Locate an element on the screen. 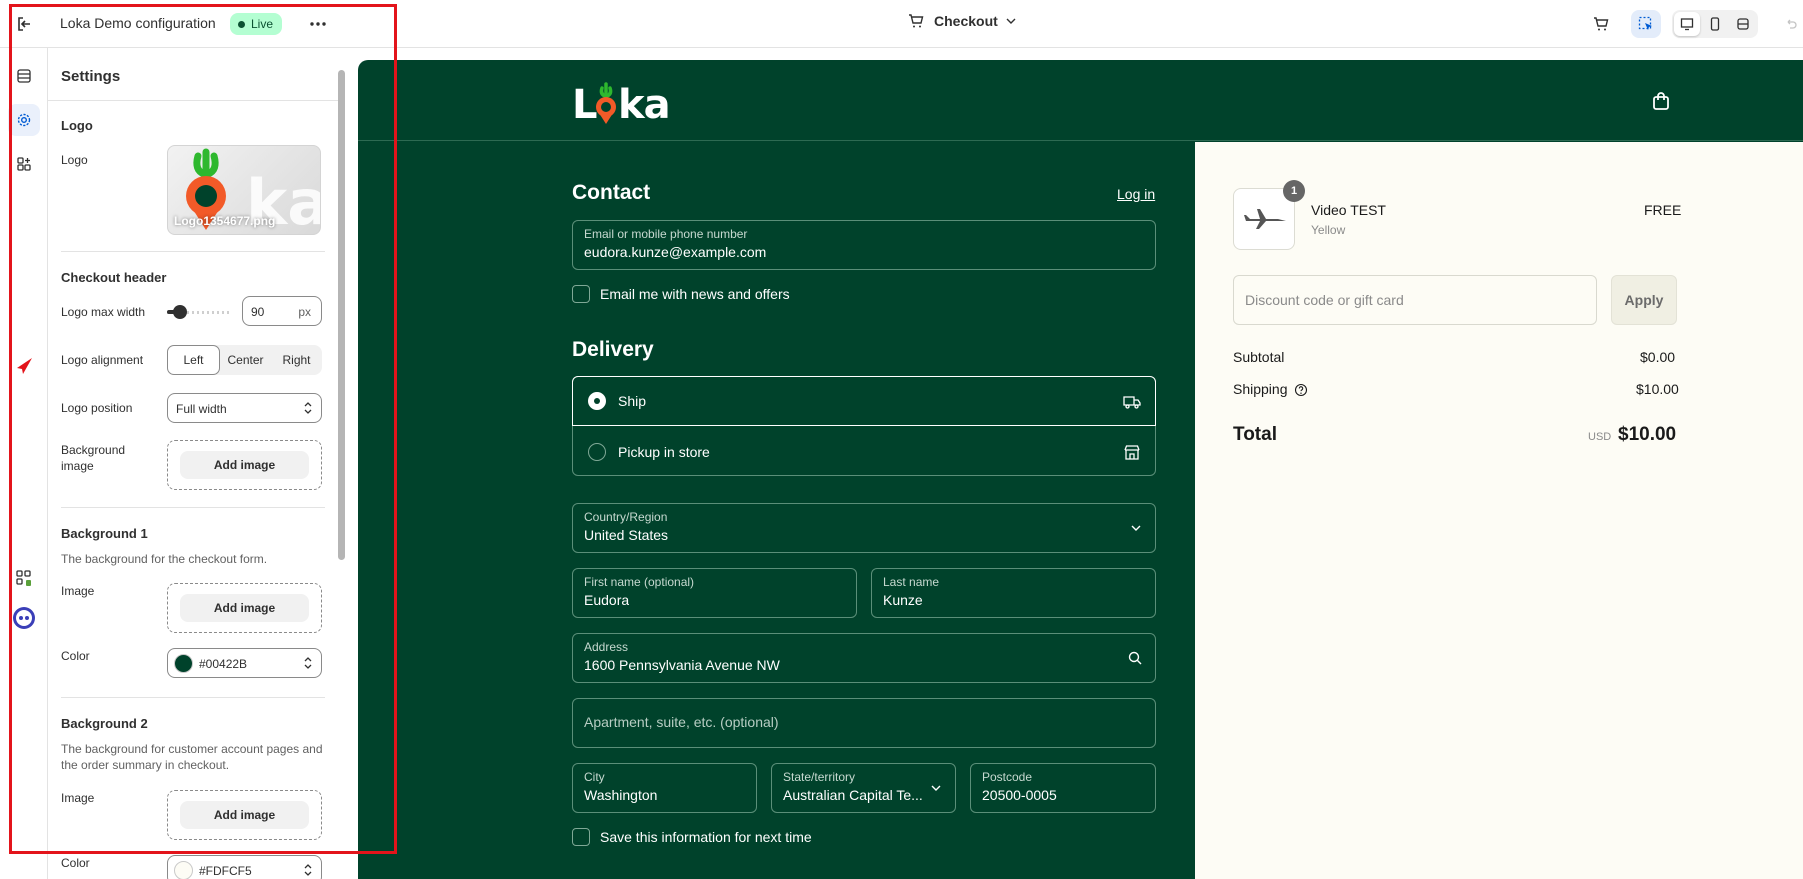 The image size is (1803, 879). fullscreen-view-button is located at coordinates (1743, 24).